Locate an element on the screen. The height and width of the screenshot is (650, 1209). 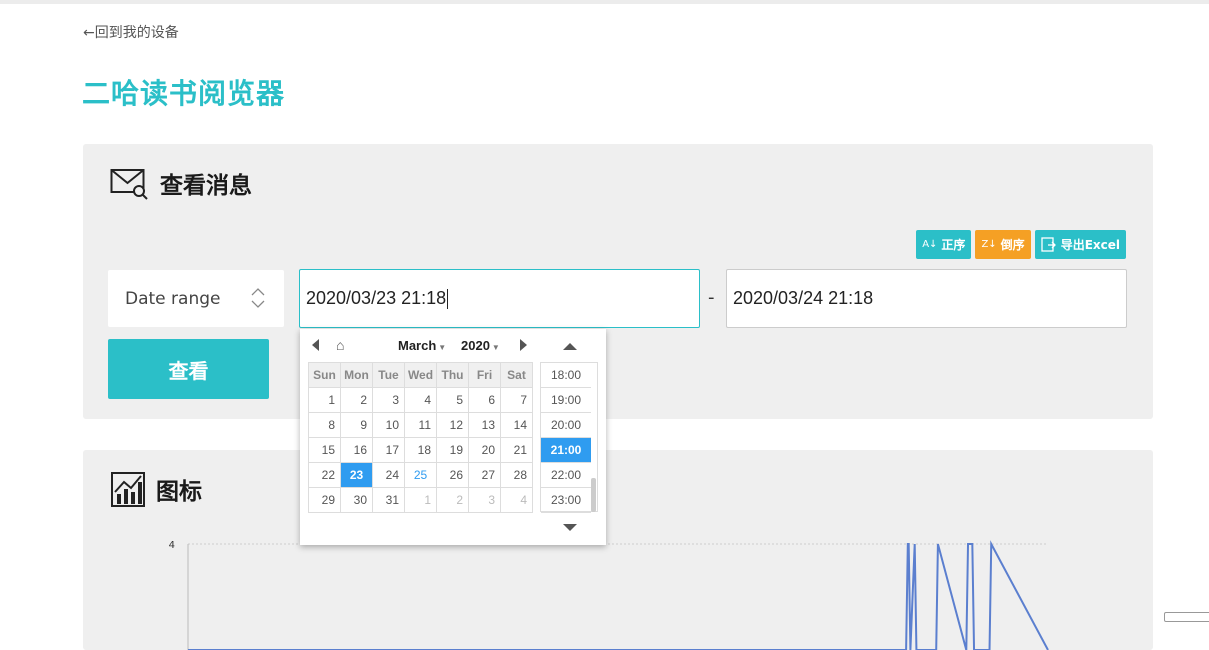
time-scrollbar is located at coordinates (593, 495).